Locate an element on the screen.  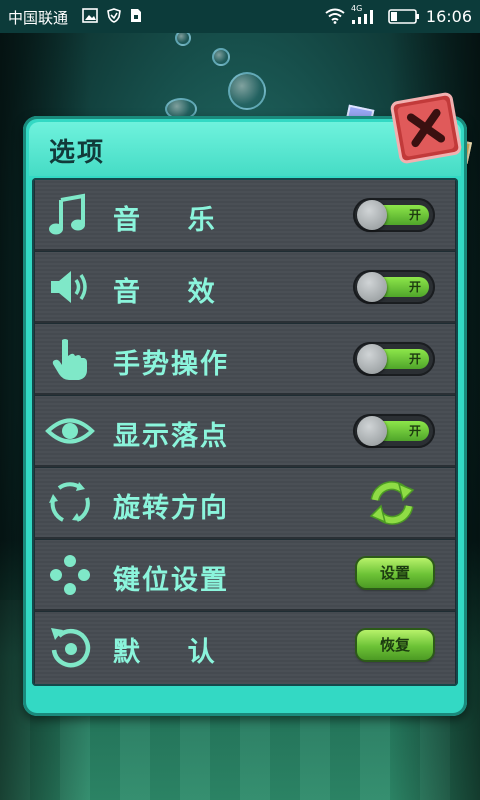
setting-row-gestures: 手势操作 开 is located at coordinates (245, 359).